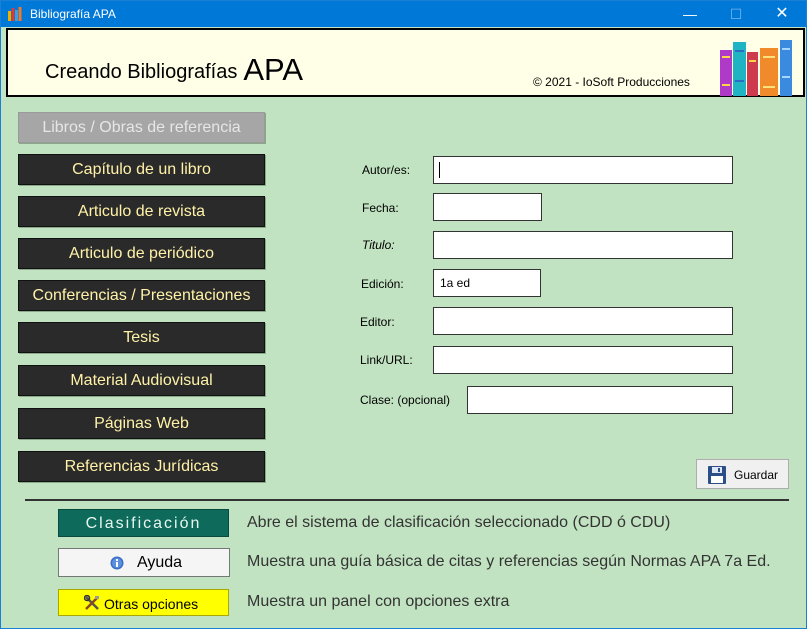  Describe the element at coordinates (377, 322) in the screenshot. I see `editor-label: Editor:` at that location.